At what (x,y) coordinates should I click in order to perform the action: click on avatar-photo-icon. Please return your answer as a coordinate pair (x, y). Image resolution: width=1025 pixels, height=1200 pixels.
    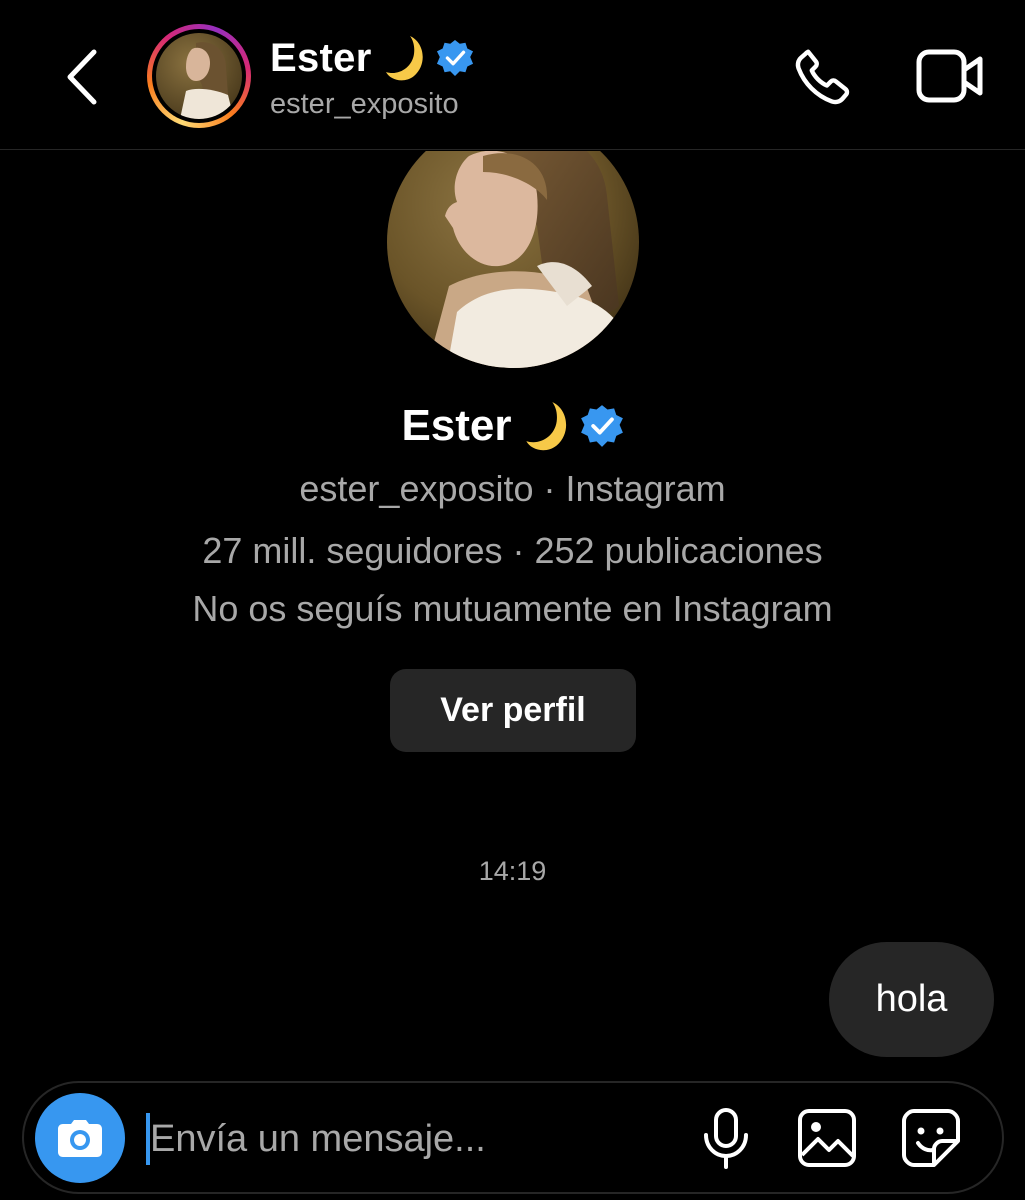
    Looking at the image, I should click on (199, 76).